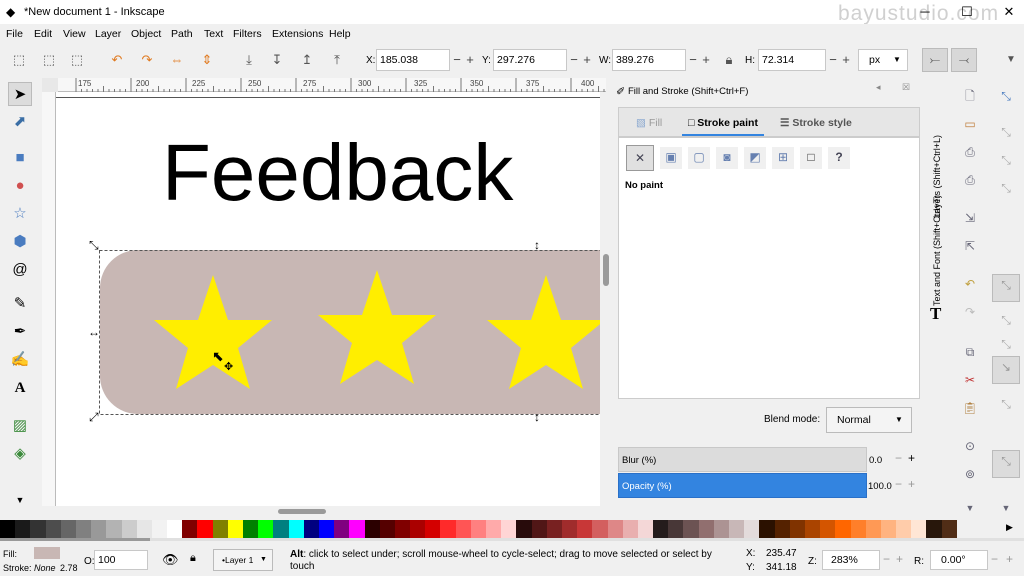 The image size is (1024, 576). What do you see at coordinates (247, 34) in the screenshot?
I see `menu-filters: Filters` at bounding box center [247, 34].